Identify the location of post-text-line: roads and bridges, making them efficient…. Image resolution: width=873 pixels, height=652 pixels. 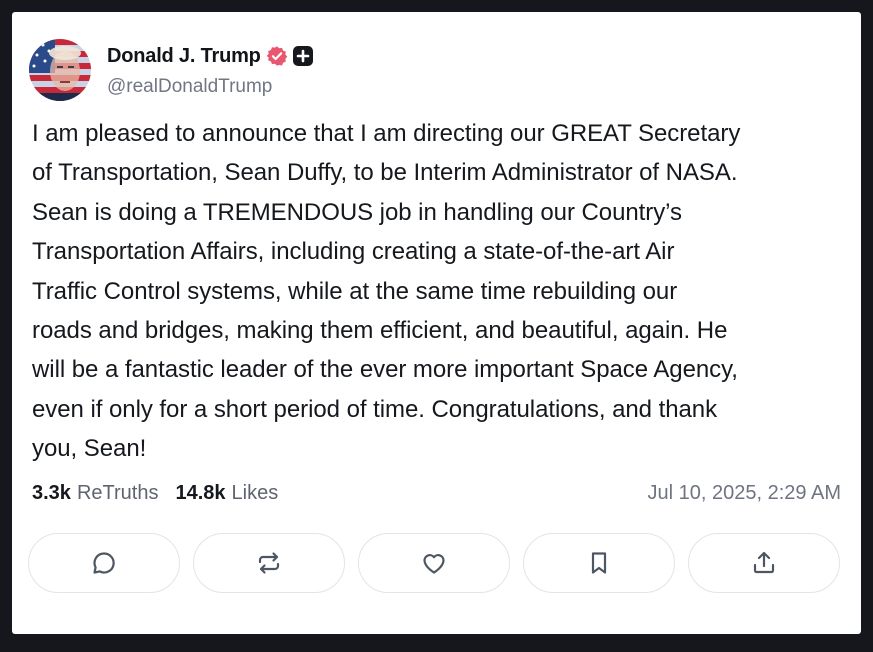
(380, 331).